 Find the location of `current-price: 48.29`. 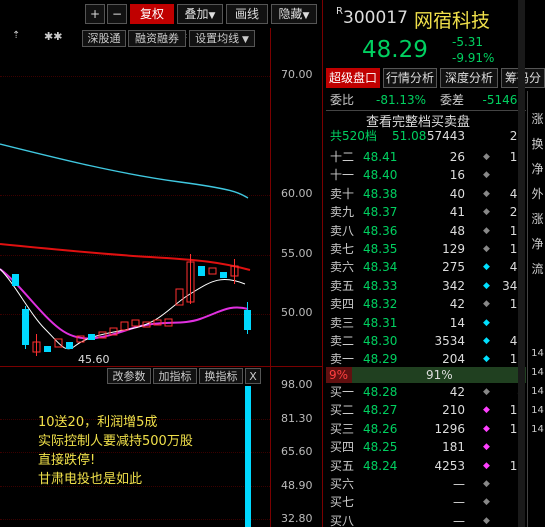

current-price: 48.29 is located at coordinates (395, 50).